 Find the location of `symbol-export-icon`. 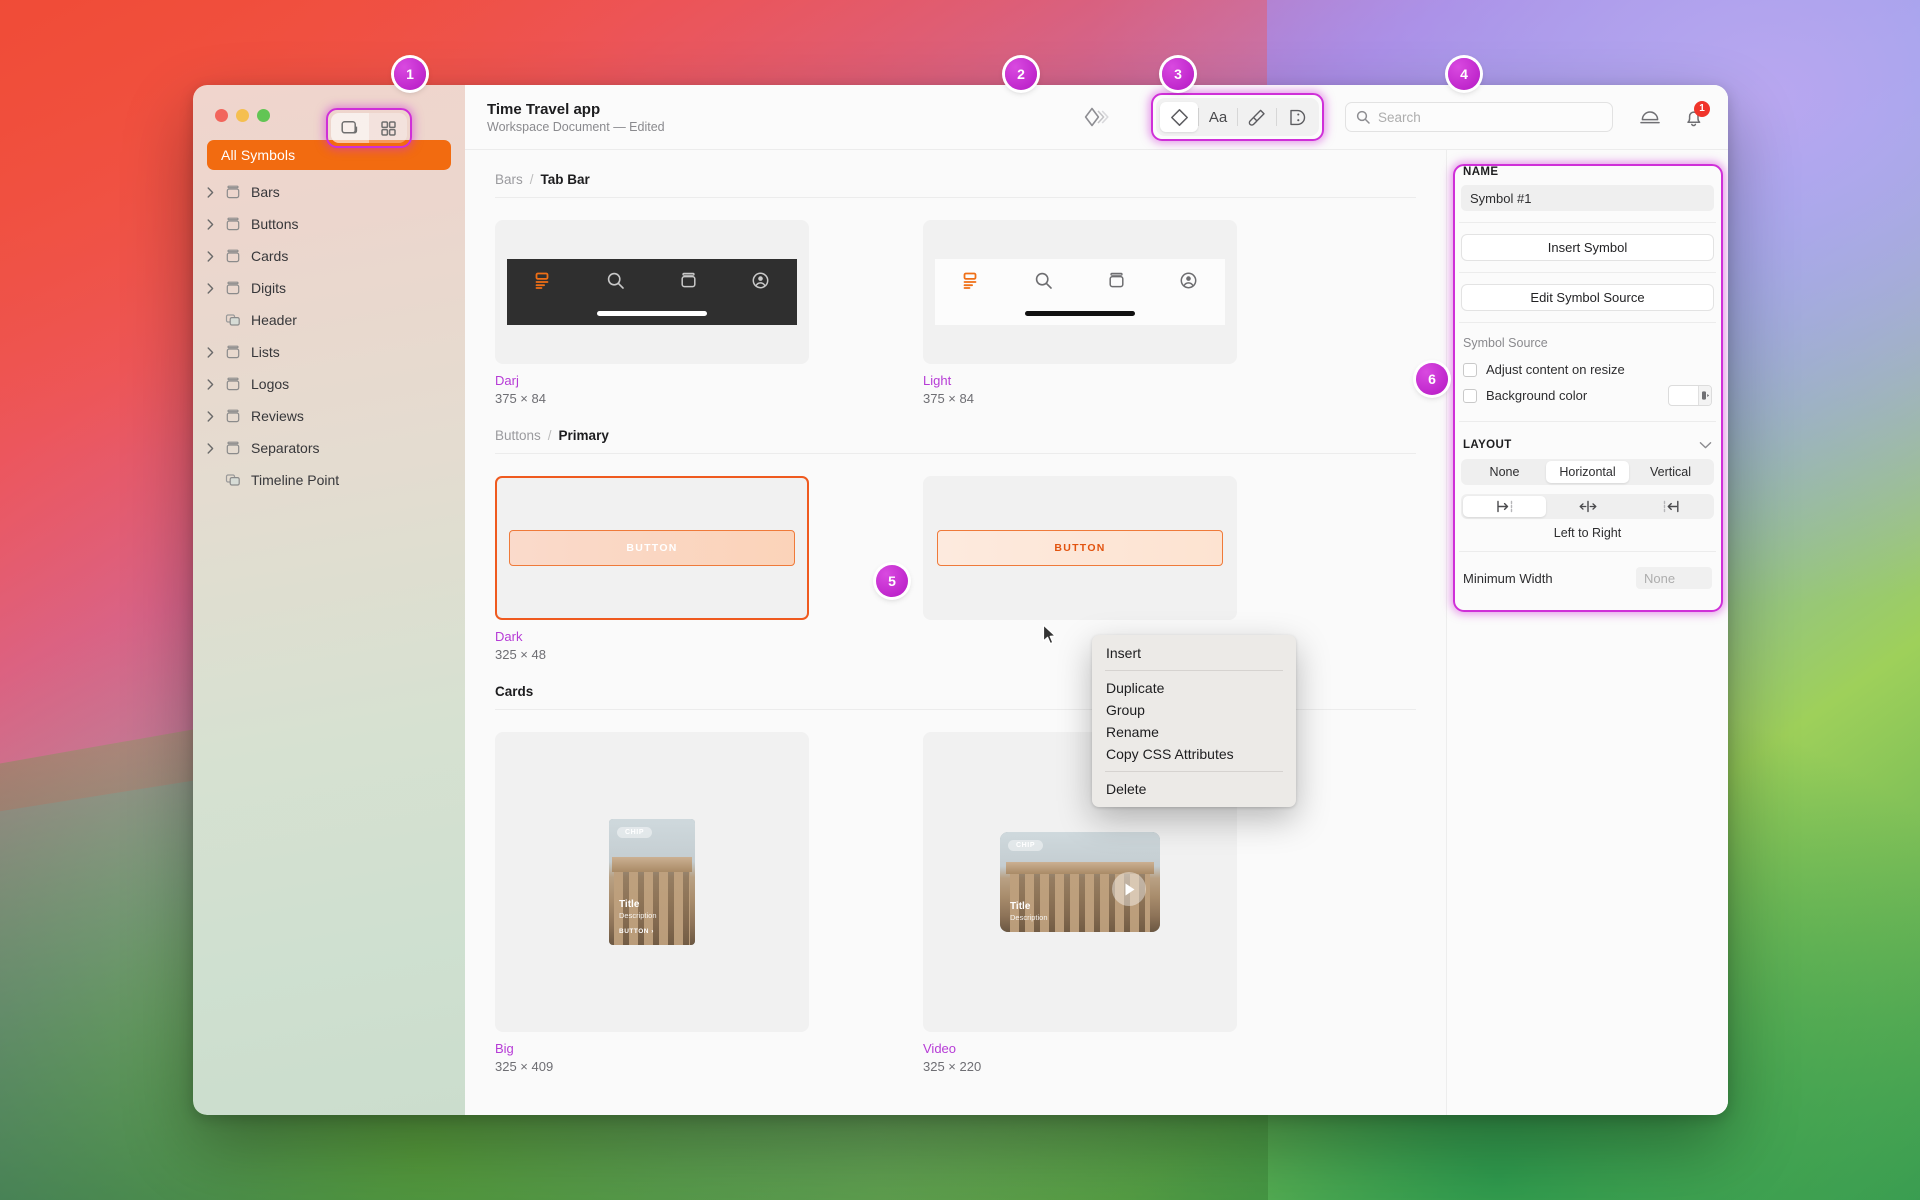

symbol-export-icon is located at coordinates (1096, 117).